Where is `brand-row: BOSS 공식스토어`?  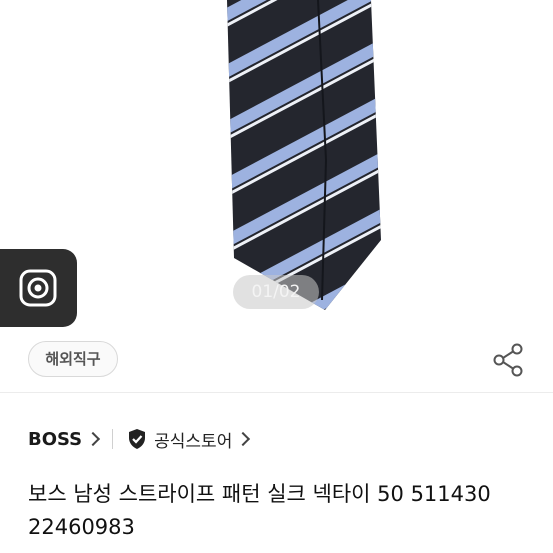 brand-row: BOSS 공식스토어 is located at coordinates (139, 439).